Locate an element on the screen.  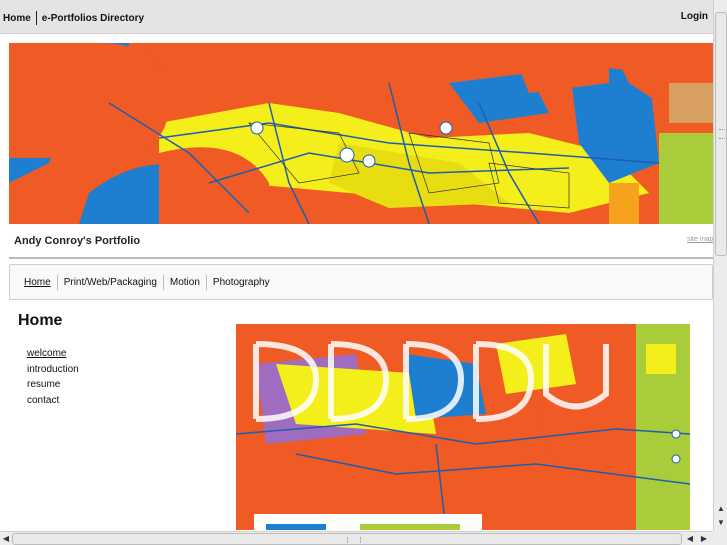
subnav-label: introduction is located at coordinates (53, 369).